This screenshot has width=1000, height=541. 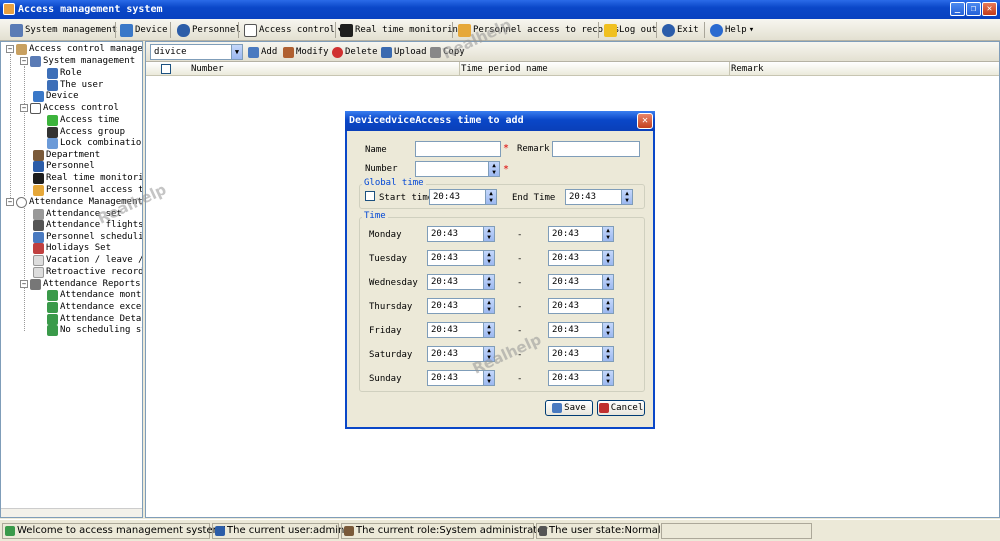 What do you see at coordinates (458, 149) in the screenshot?
I see `name-input` at bounding box center [458, 149].